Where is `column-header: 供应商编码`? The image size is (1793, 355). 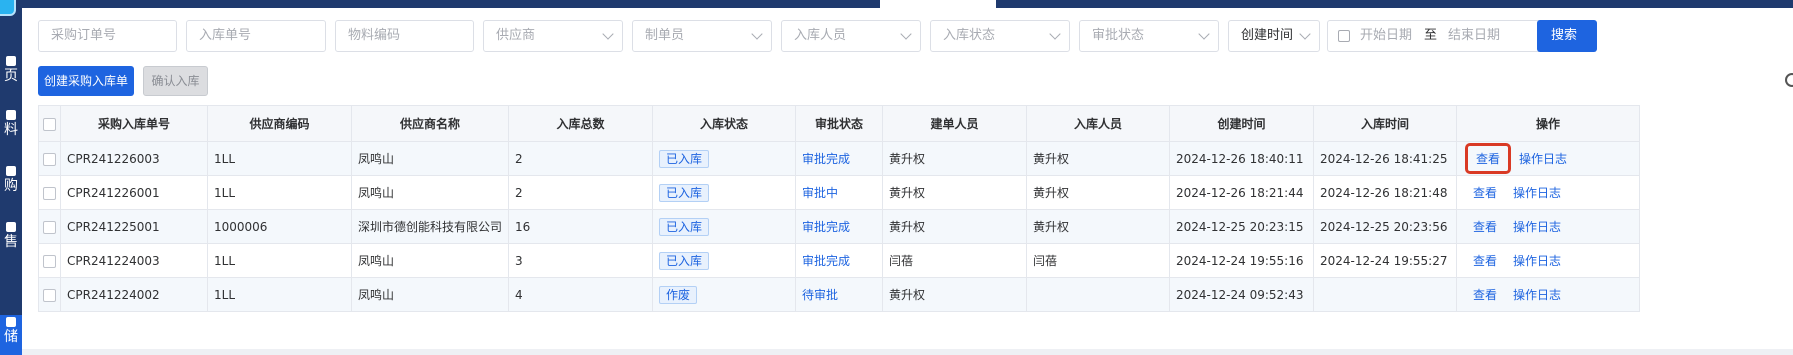 column-header: 供应商编码 is located at coordinates (279, 123).